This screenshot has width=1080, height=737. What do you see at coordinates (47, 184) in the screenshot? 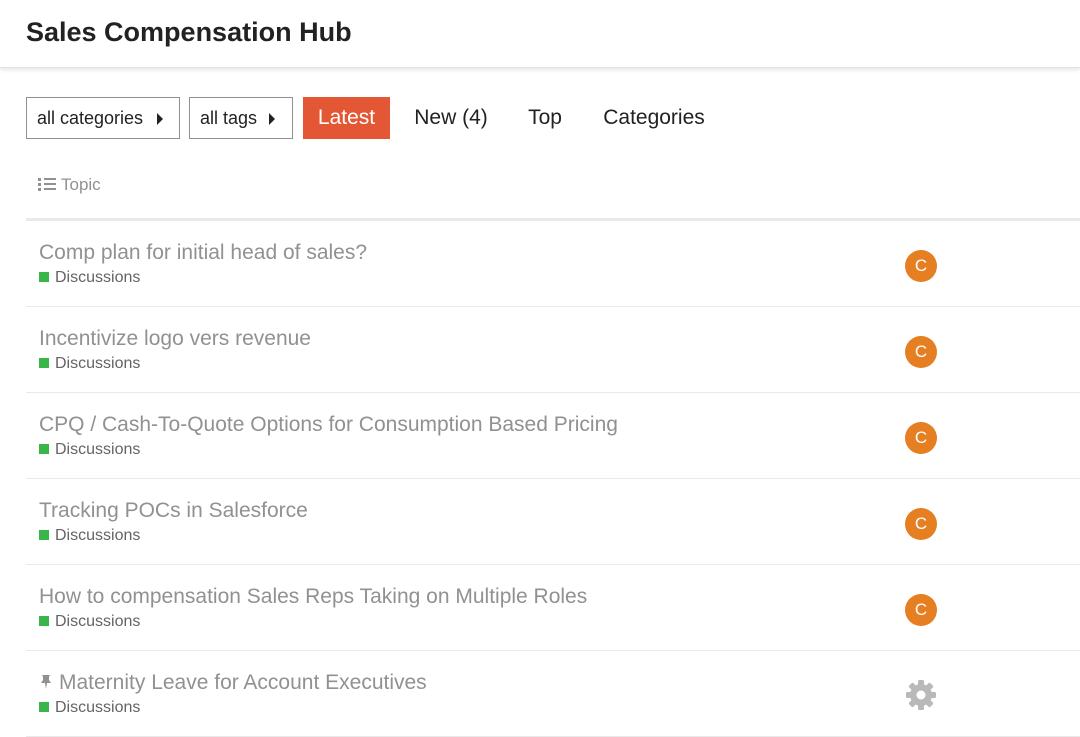
I see `list-icon` at bounding box center [47, 184].